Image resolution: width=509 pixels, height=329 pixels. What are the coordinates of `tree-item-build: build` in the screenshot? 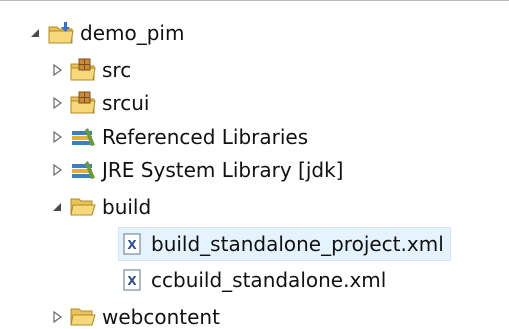 It's located at (100, 207).